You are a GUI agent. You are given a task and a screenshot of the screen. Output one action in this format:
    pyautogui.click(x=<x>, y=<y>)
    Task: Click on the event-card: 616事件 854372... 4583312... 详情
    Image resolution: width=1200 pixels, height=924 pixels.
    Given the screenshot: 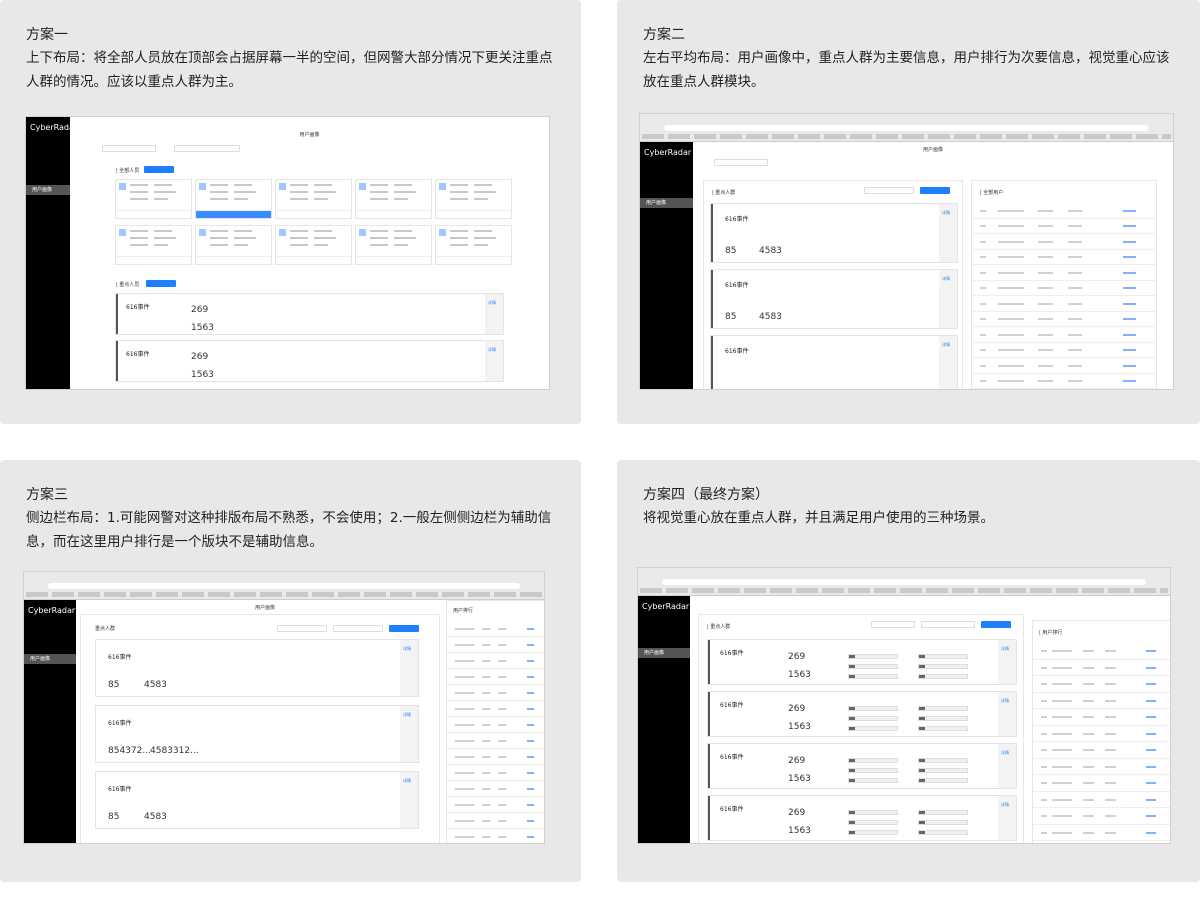 What is the action you would take?
    pyautogui.click(x=257, y=734)
    